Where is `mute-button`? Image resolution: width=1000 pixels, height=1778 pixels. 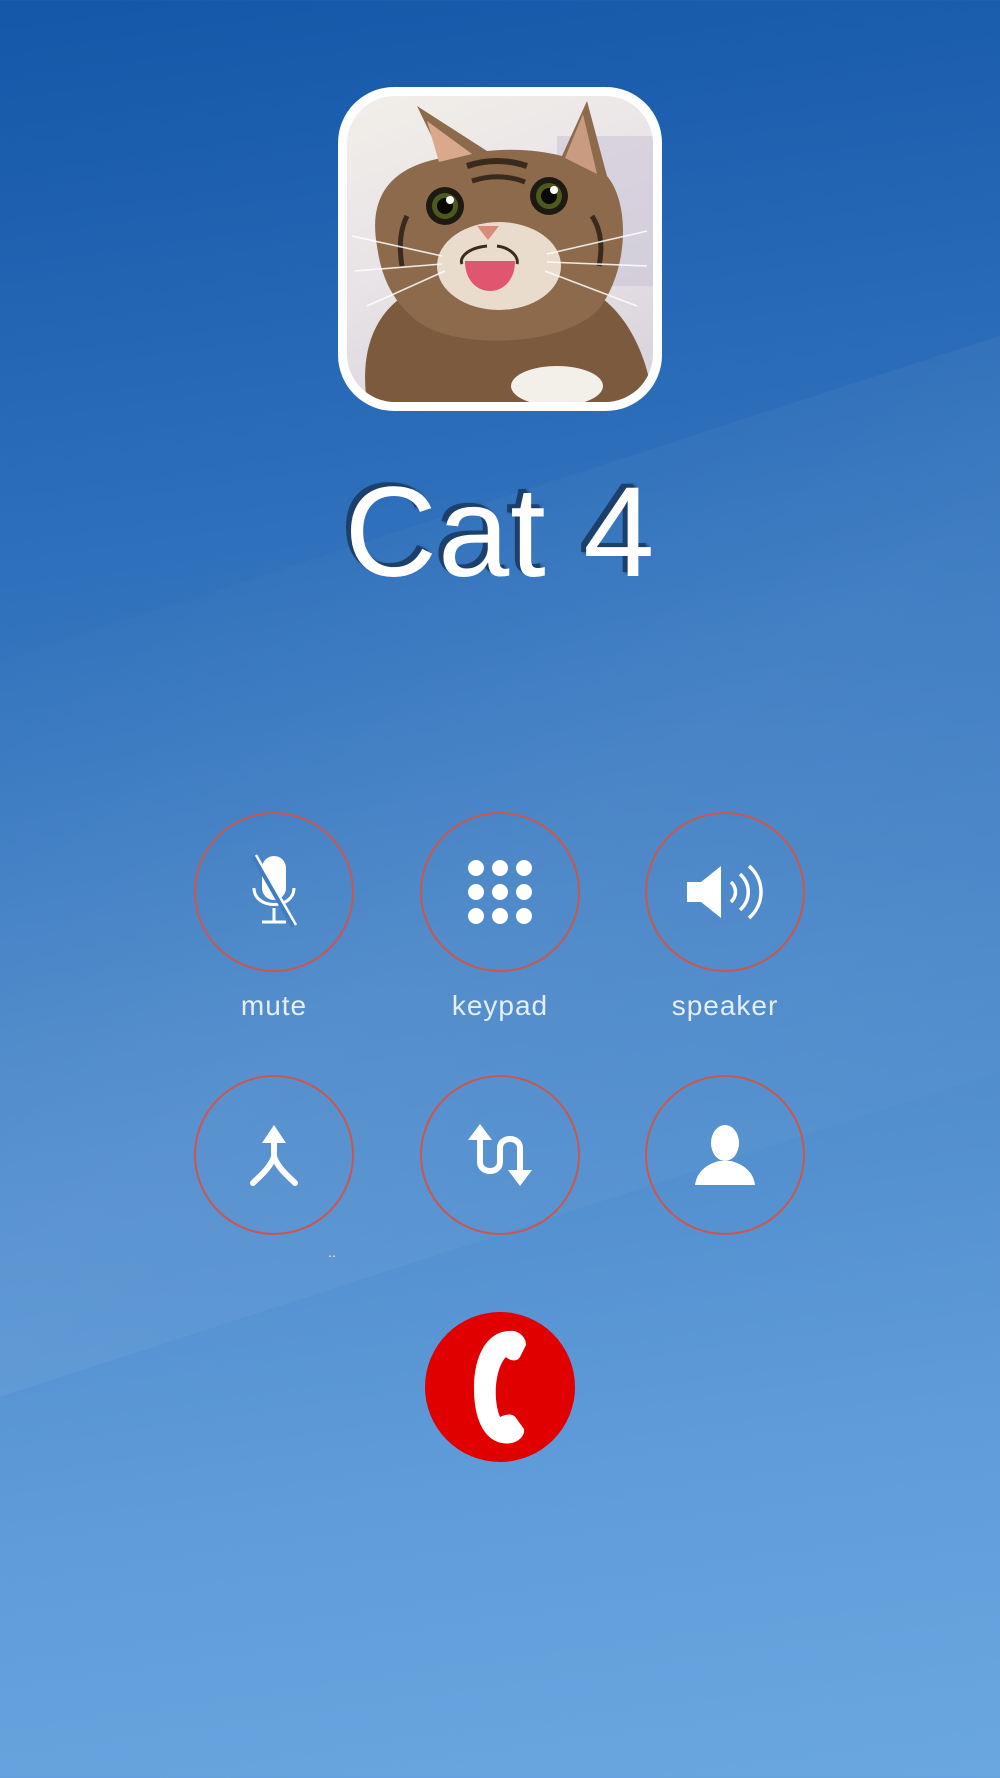
mute-button is located at coordinates (274, 892).